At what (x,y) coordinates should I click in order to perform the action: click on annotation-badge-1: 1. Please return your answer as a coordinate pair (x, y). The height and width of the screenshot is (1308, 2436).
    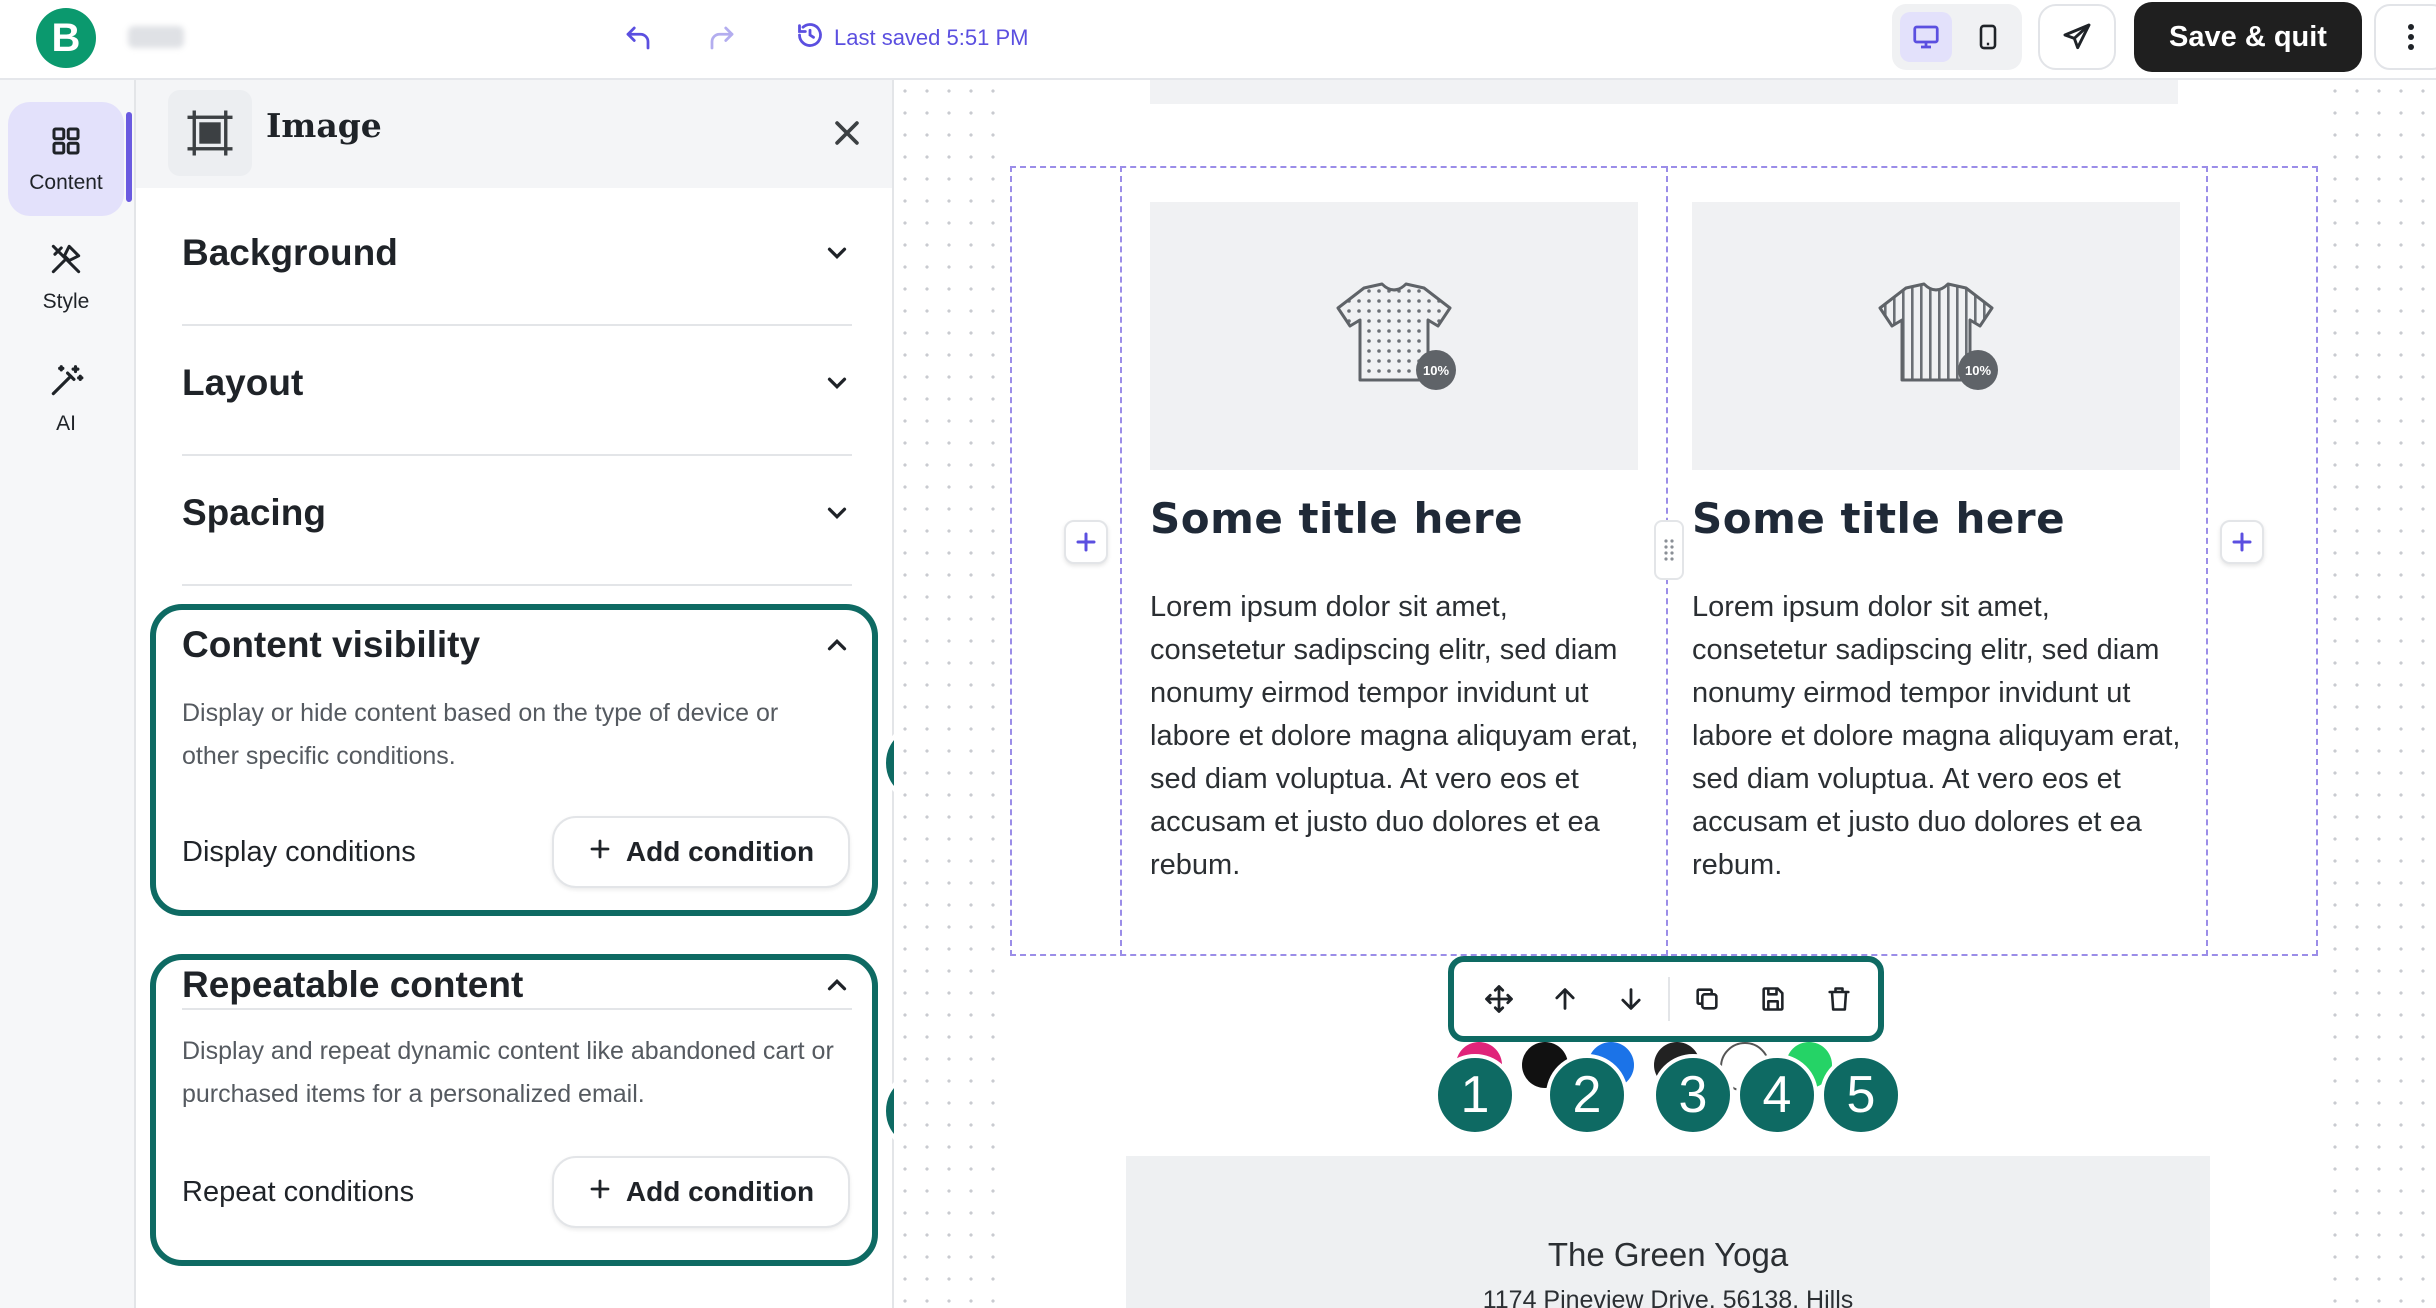
    Looking at the image, I should click on (1475, 1095).